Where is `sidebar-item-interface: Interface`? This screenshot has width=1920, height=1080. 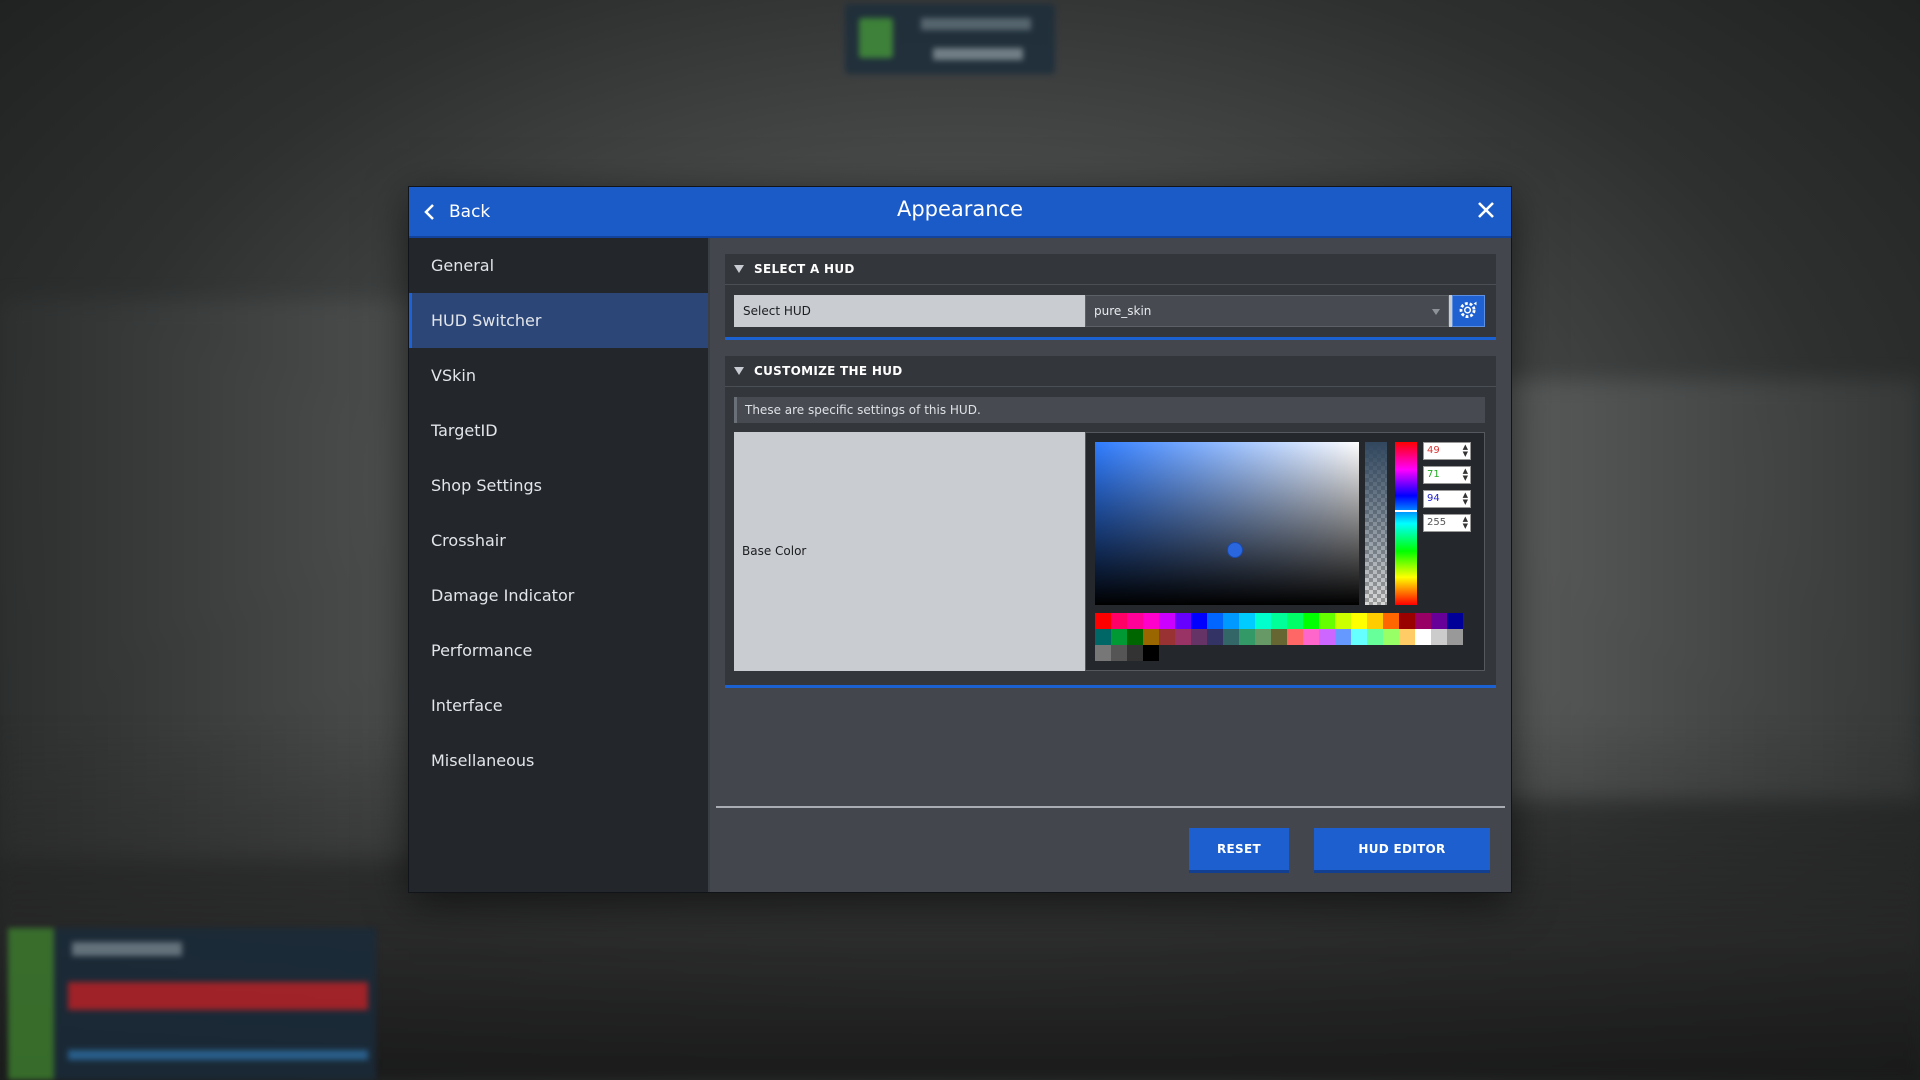 sidebar-item-interface: Interface is located at coordinates (558, 705).